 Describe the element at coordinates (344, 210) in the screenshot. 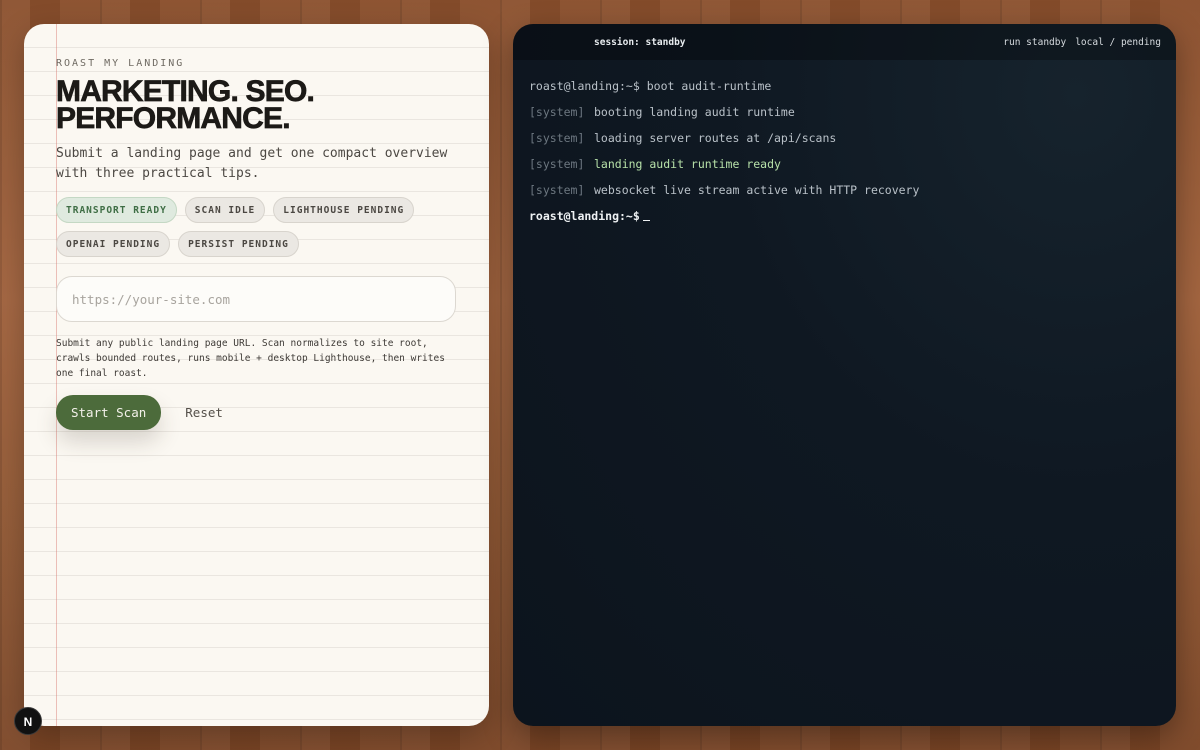

I see `status-chip-lighthouse: LIGHTHOUSE PENDING` at that location.